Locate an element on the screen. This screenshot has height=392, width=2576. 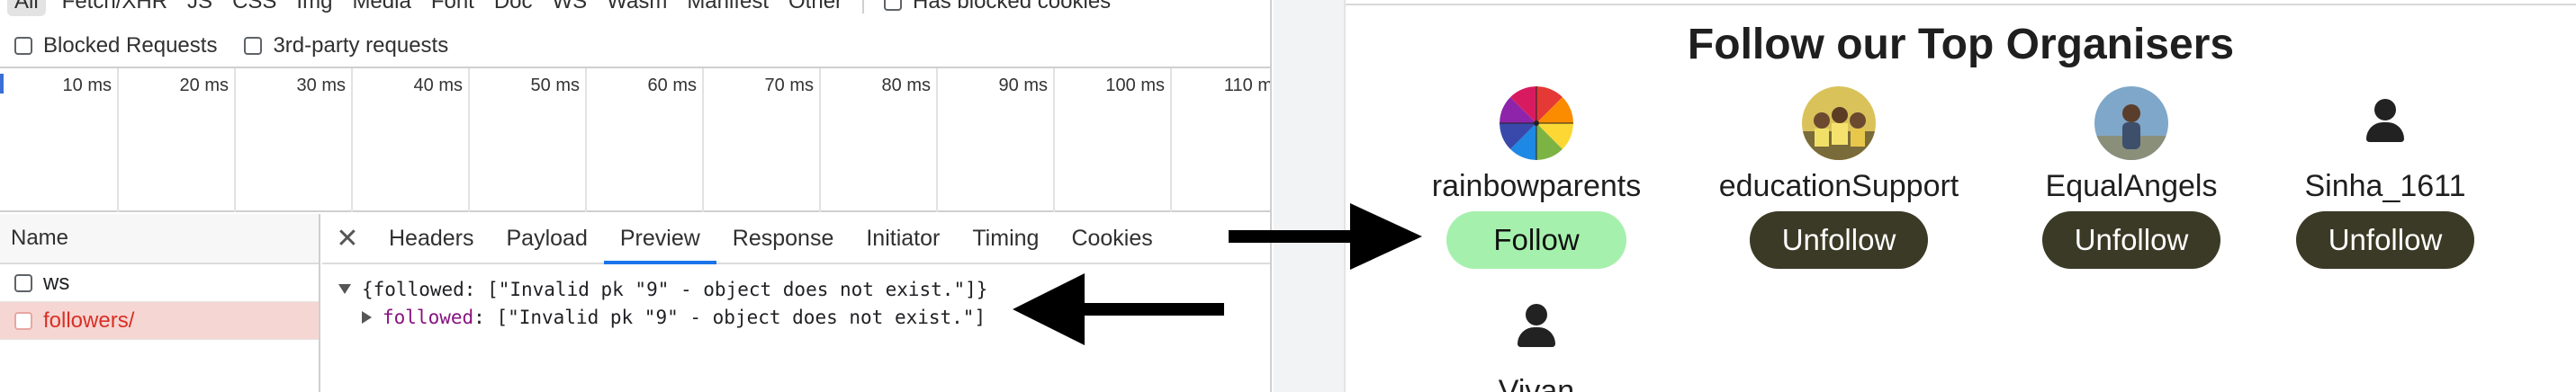
timeline-tick-label: 10 ms is located at coordinates (87, 86).